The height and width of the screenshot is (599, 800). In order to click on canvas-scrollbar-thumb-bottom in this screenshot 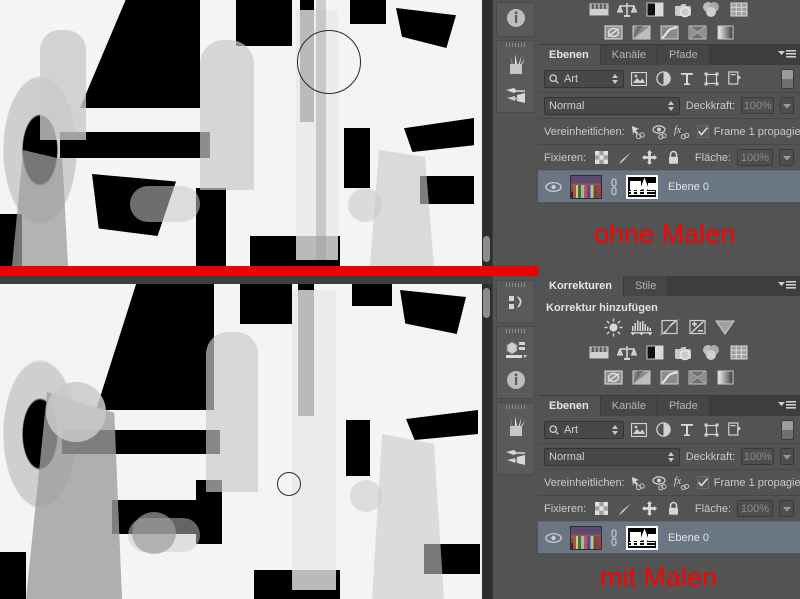, I will do `click(486, 303)`.